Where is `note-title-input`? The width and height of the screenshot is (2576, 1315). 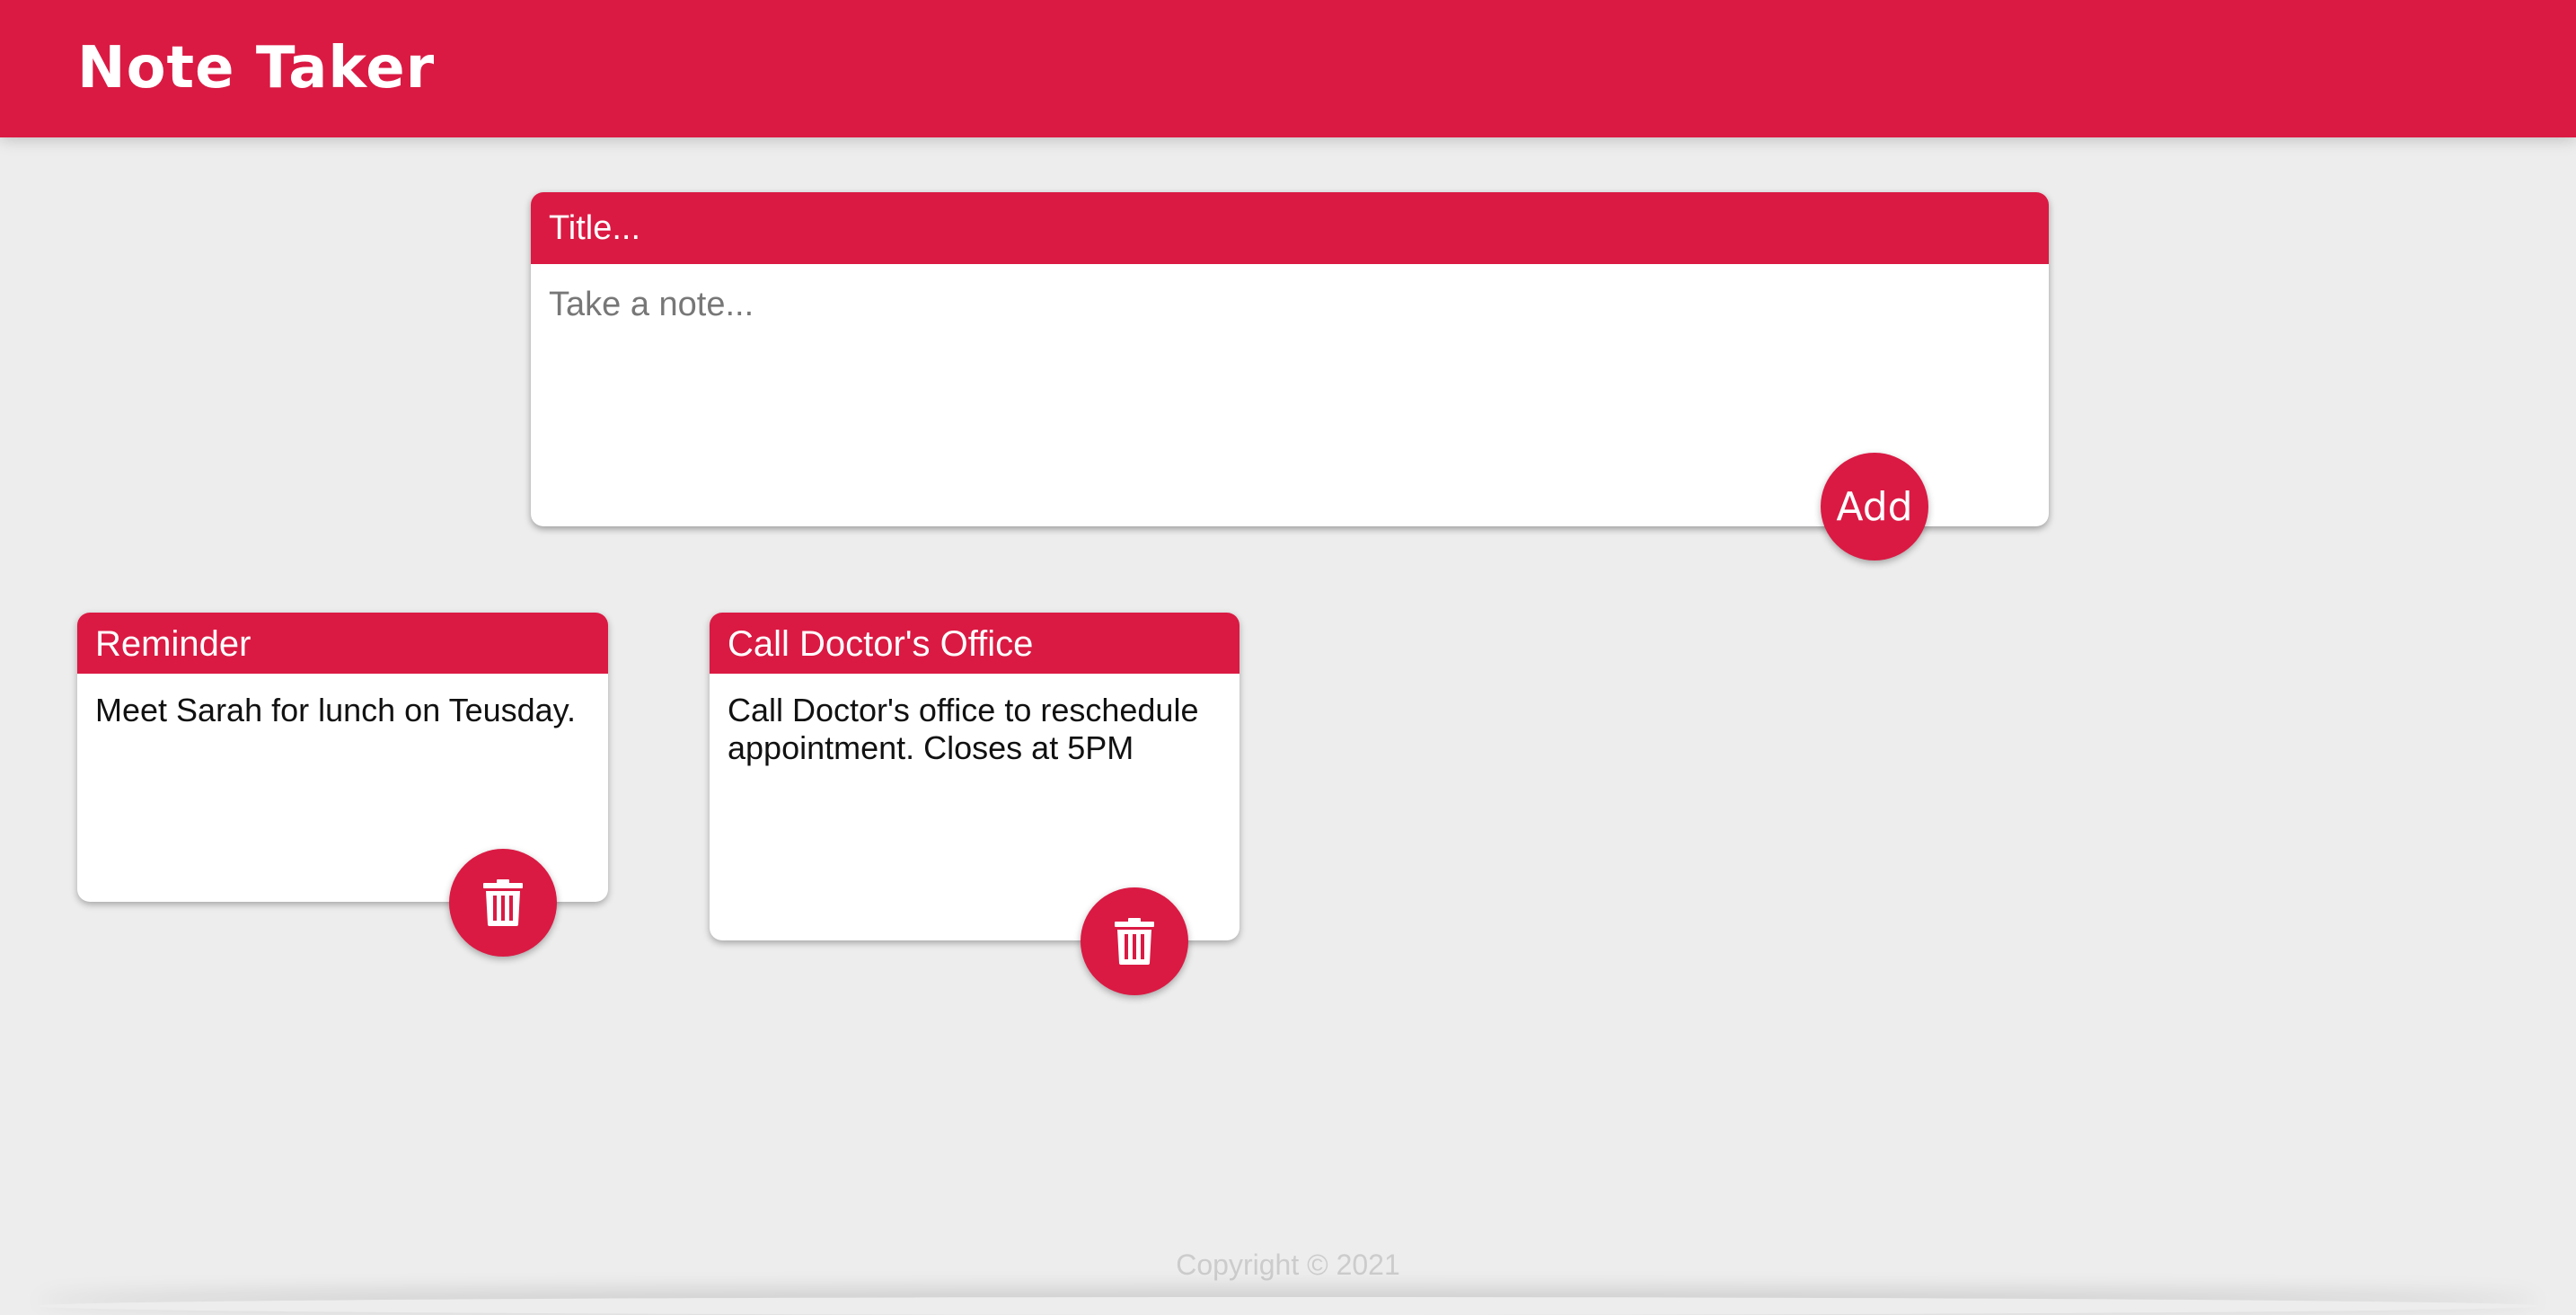
note-title-input is located at coordinates (1290, 228).